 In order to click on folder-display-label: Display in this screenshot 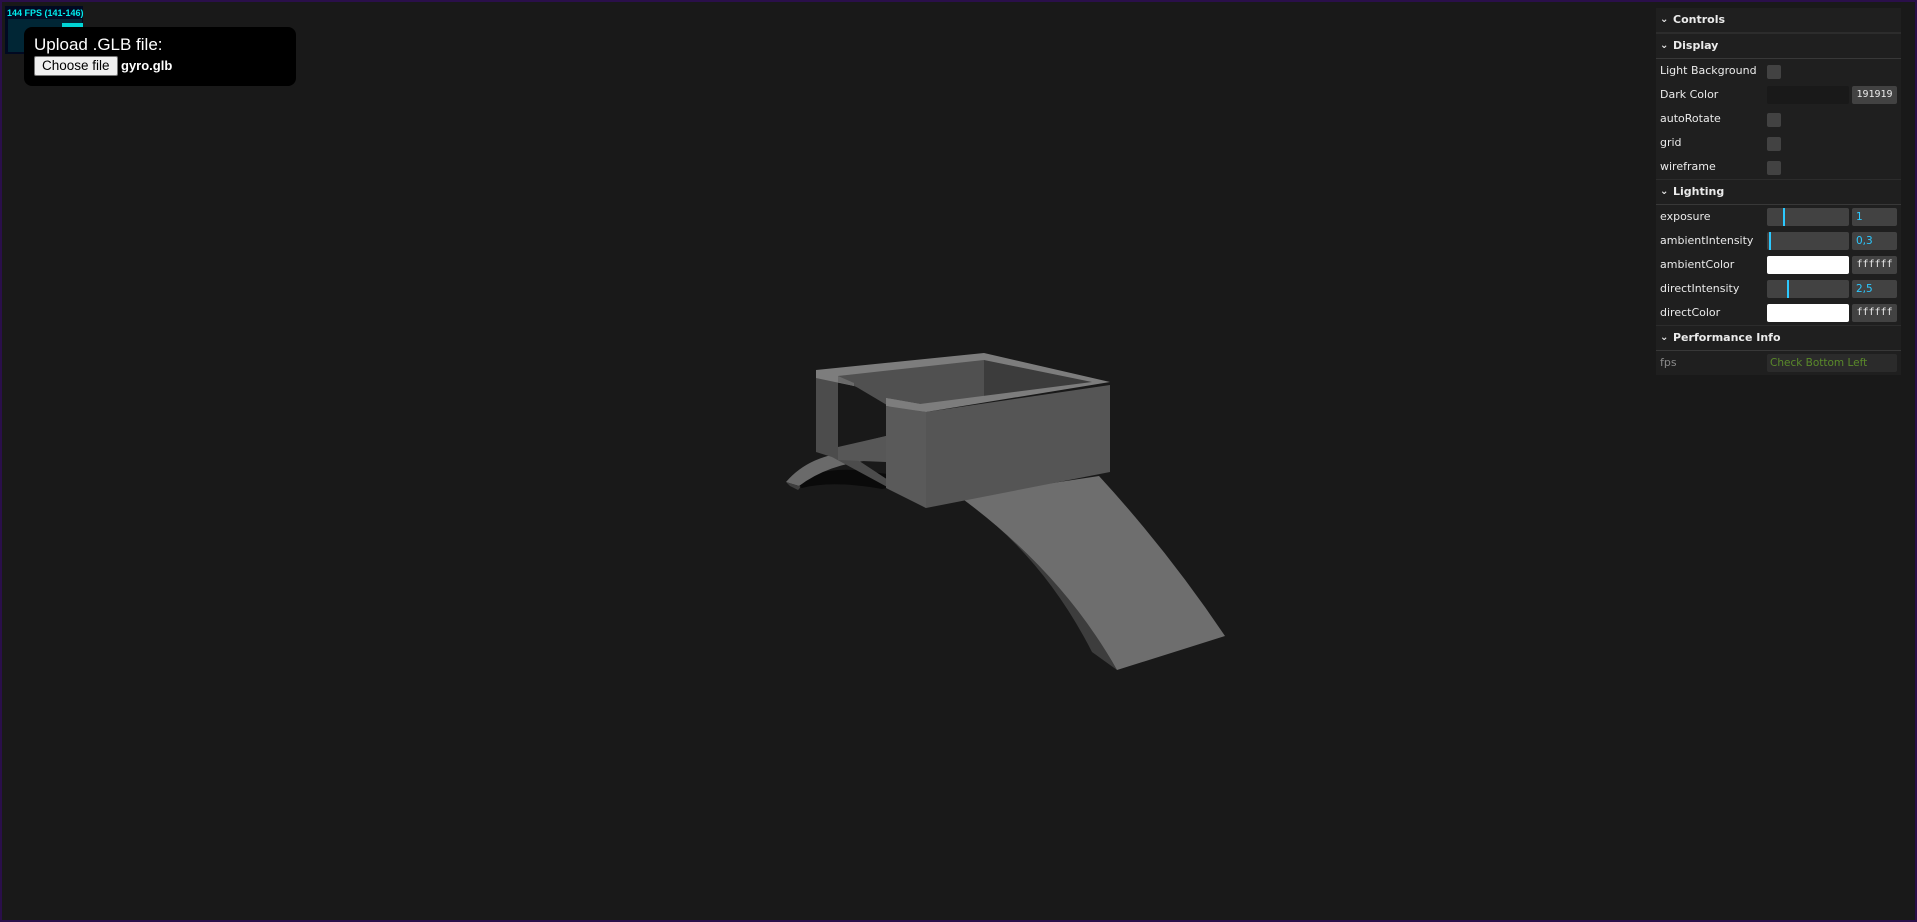, I will do `click(1696, 45)`.